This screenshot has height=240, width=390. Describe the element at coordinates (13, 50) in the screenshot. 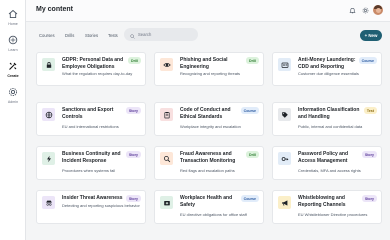

I see `sidebar-item-label: Learn` at that location.